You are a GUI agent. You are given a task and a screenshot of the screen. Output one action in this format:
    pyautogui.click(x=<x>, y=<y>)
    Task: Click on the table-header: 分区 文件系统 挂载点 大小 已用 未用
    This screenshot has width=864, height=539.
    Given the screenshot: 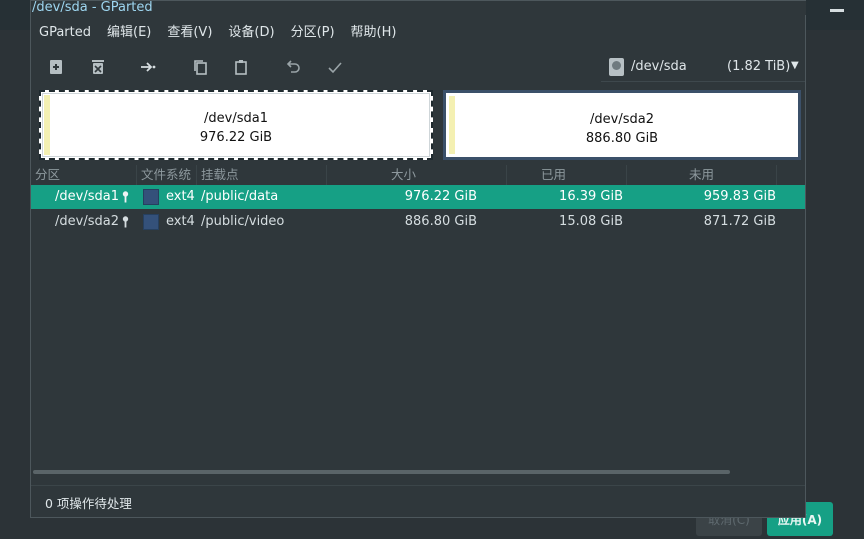 What is the action you would take?
    pyautogui.click(x=418, y=175)
    